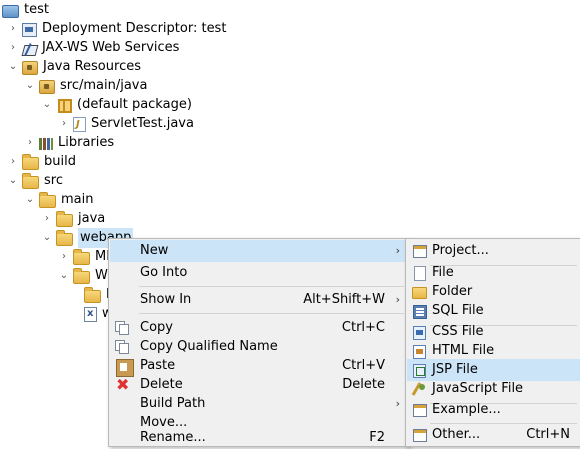 The image size is (580, 449). I want to click on submenu-item-sql-file: SQL File, so click(493, 311).